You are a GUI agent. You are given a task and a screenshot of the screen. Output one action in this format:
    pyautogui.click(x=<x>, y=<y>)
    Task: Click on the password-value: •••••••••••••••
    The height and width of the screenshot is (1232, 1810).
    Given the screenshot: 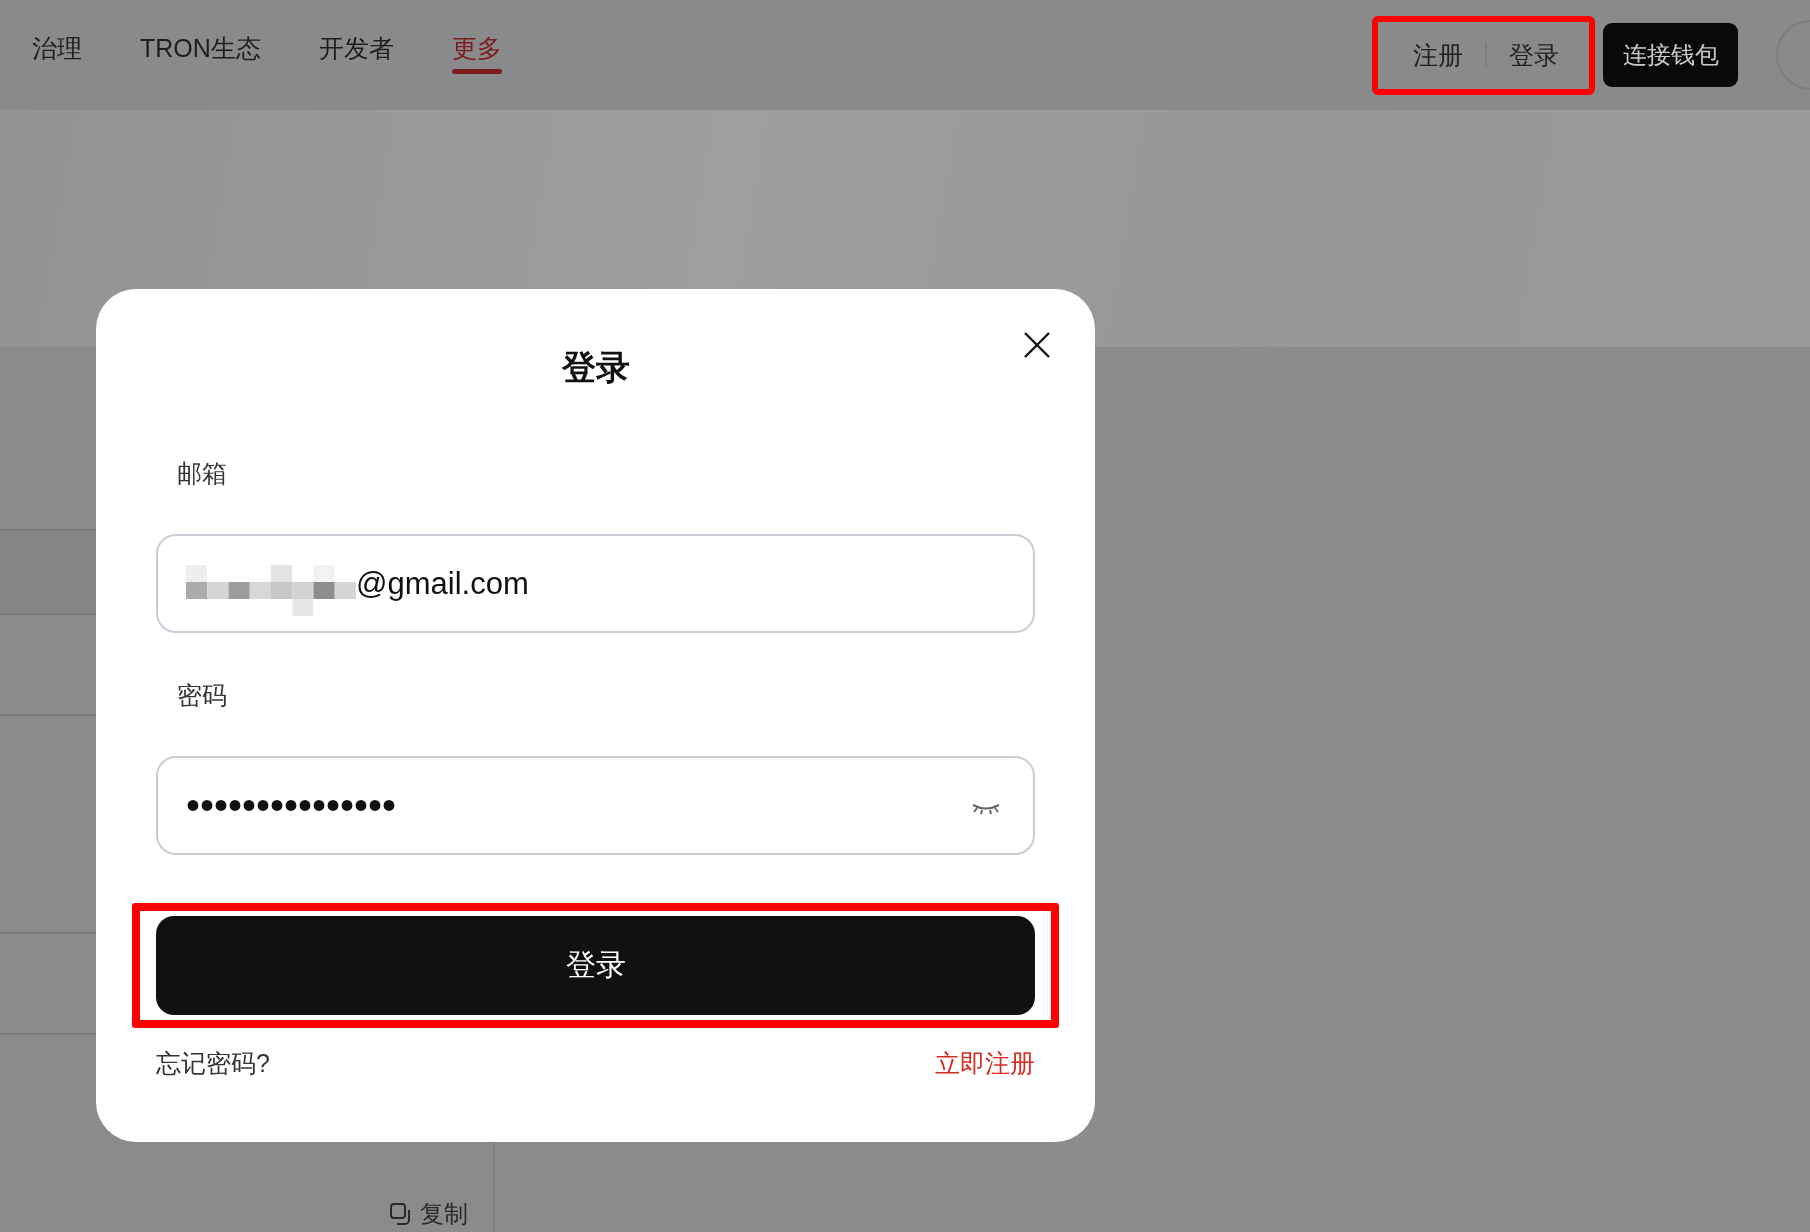 What is the action you would take?
    pyautogui.click(x=291, y=805)
    